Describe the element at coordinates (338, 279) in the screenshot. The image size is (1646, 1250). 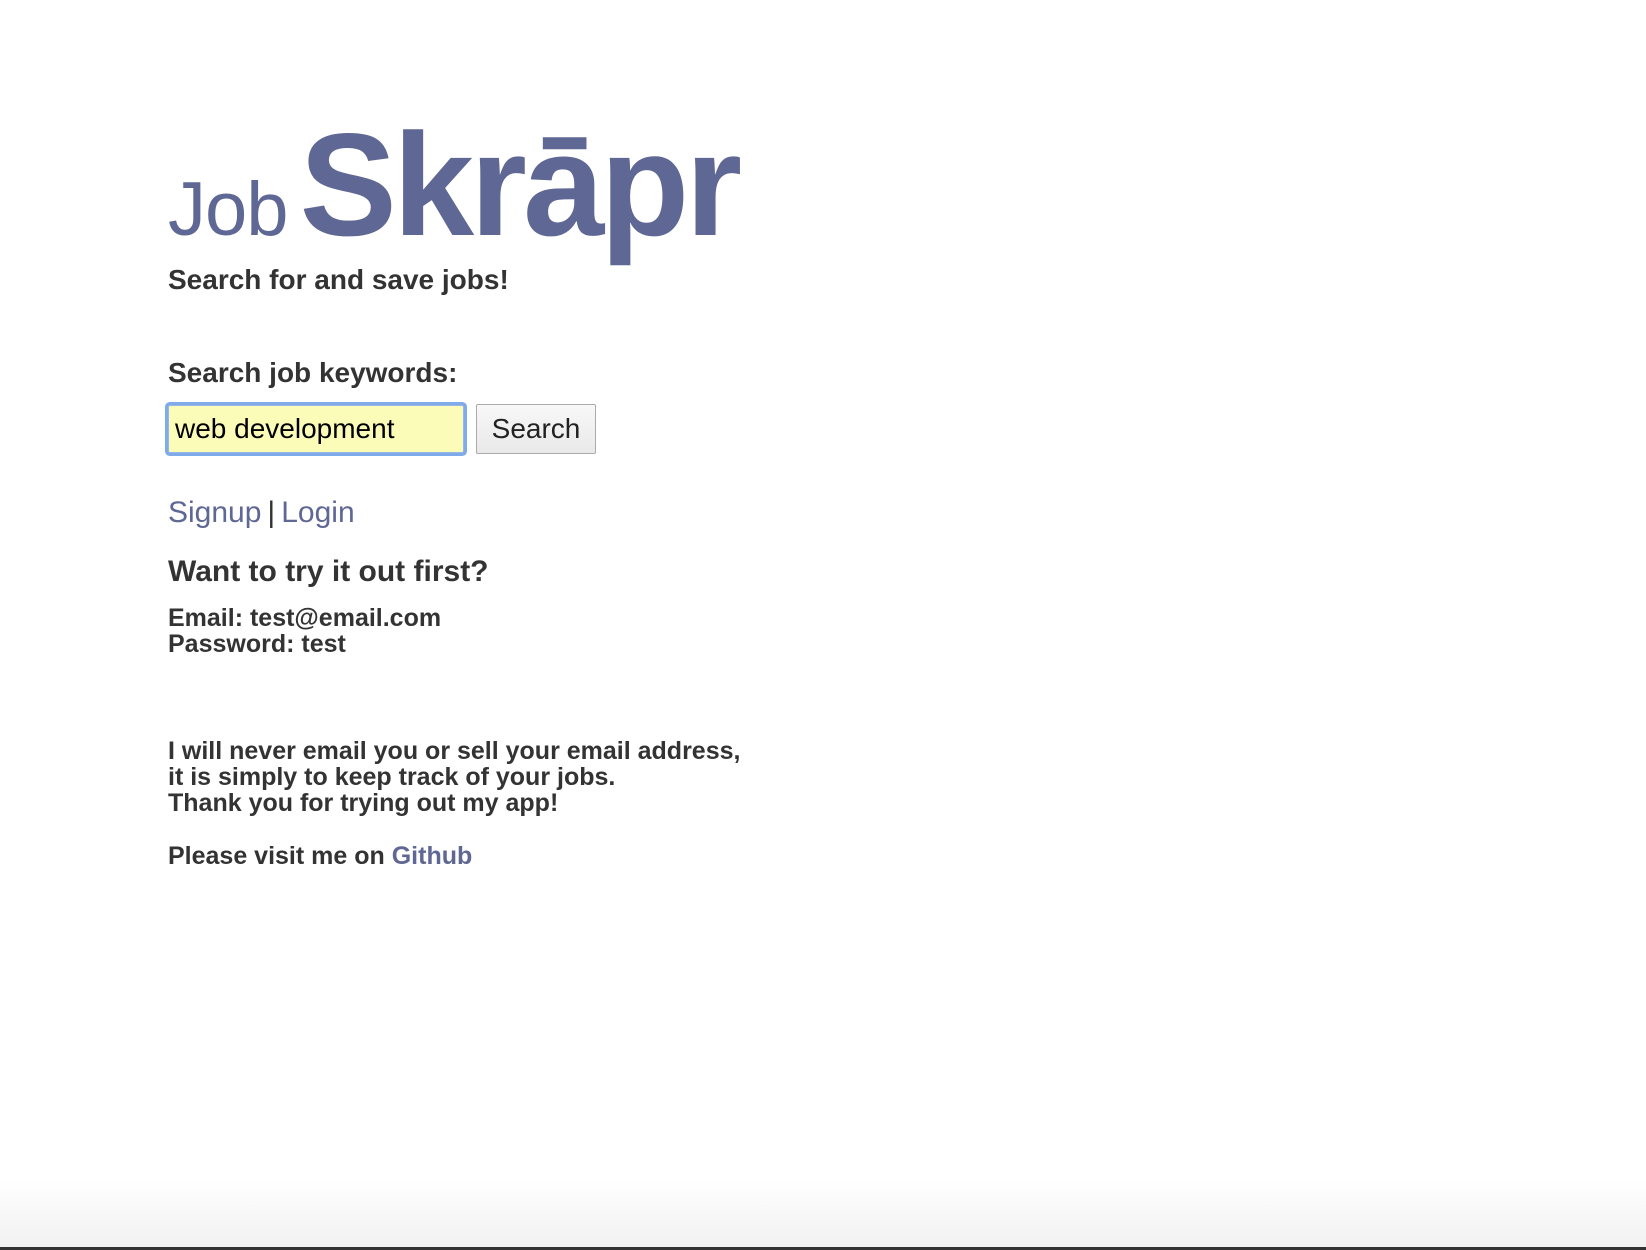
I see `tagline: Search for and save jobs!` at that location.